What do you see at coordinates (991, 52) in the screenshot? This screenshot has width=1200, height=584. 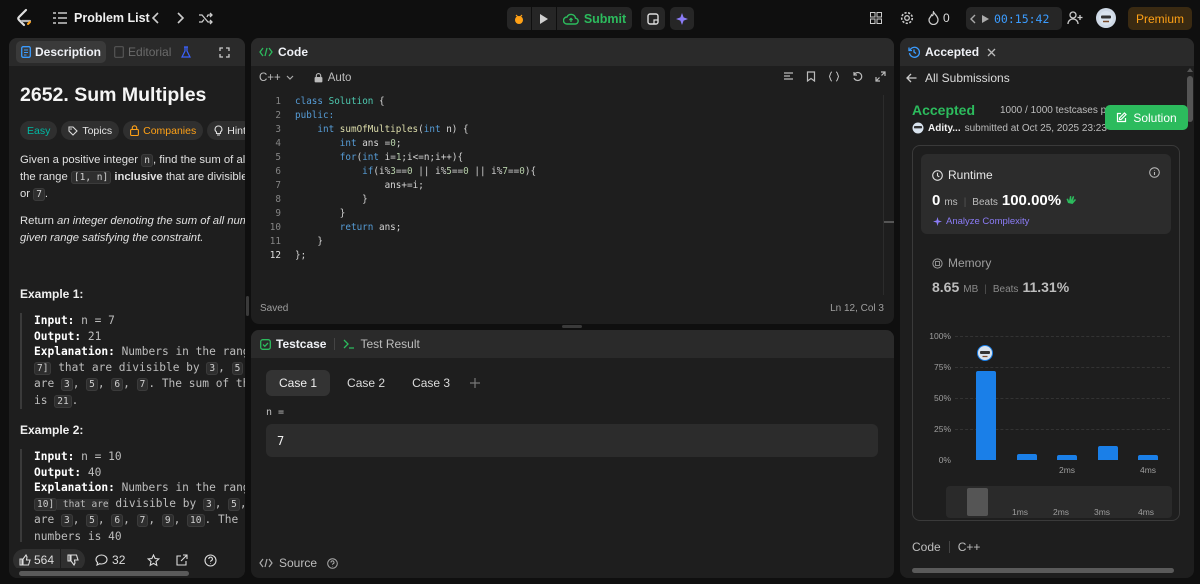 I see `close-tab-icon` at bounding box center [991, 52].